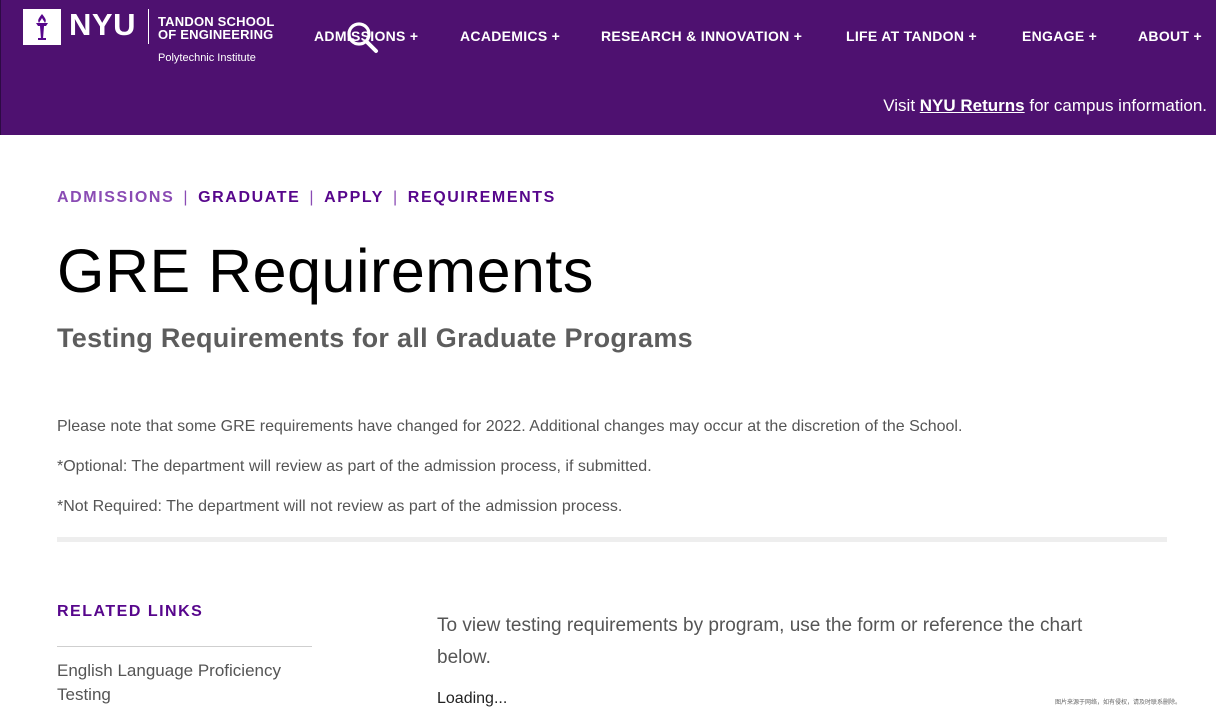  I want to click on nav-life-at-tandon: LIFE AT TANDON +, so click(911, 36).